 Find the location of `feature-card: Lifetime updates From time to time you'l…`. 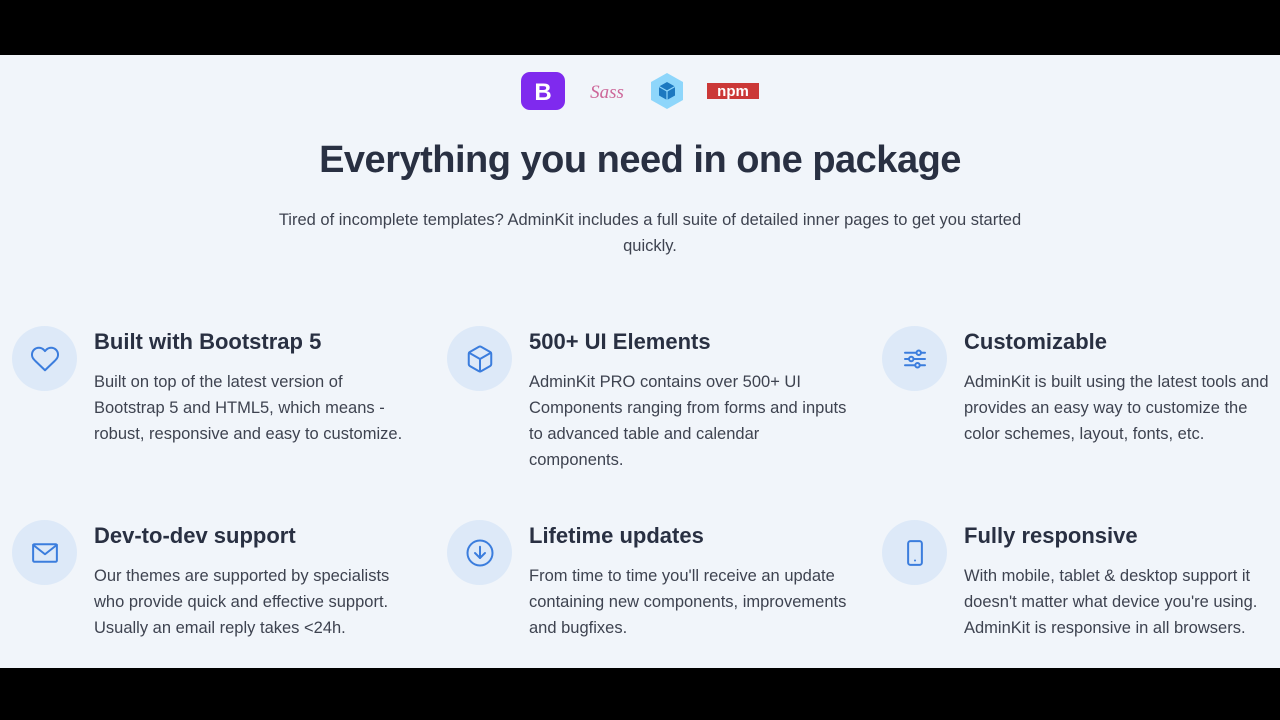

feature-card: Lifetime updates From time to time you'l… is located at coordinates (647, 594).